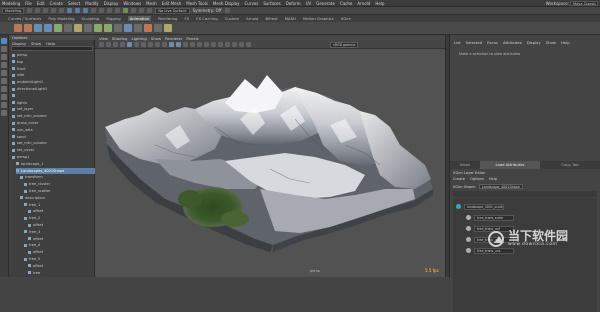  Describe the element at coordinates (192, 38) in the screenshot. I see `viewport-menu-item-5: Panels` at that location.